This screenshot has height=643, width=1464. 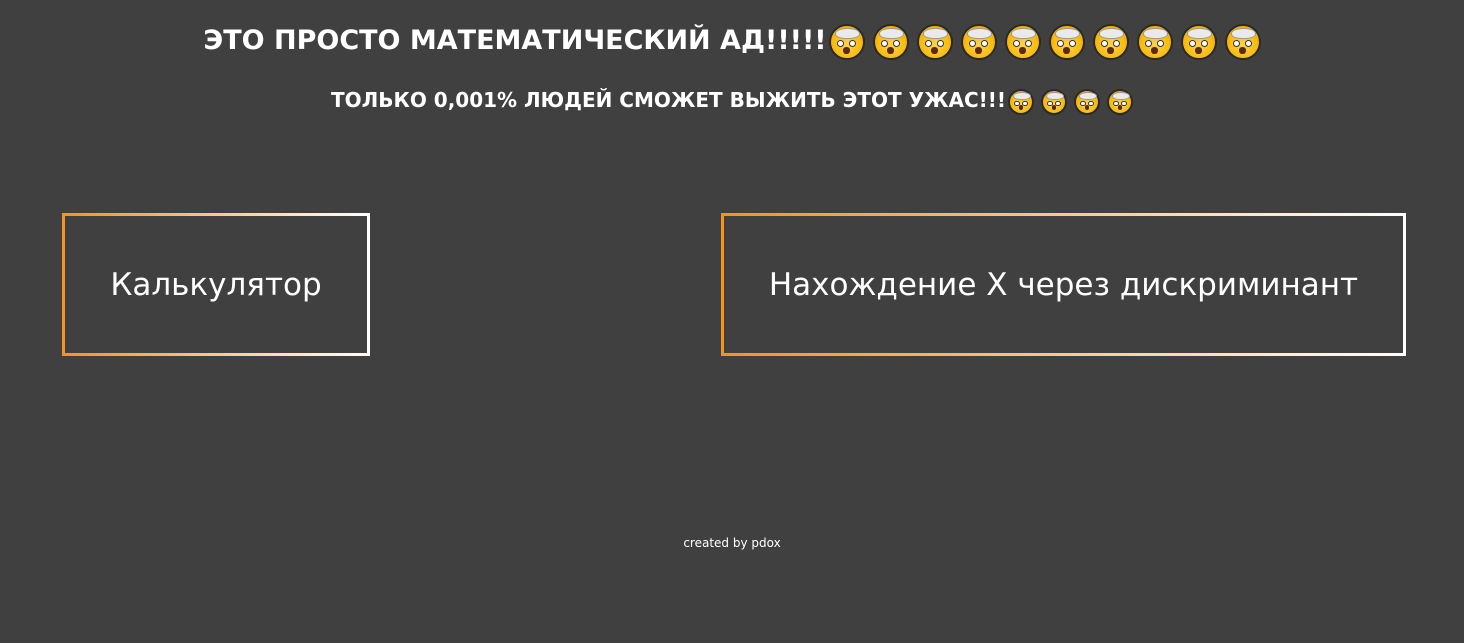 I want to click on page-title-text: ЭТО ПРОСТО МАТЕМАТИЧЕСКИЙ АД!!!!!, so click(x=515, y=40).